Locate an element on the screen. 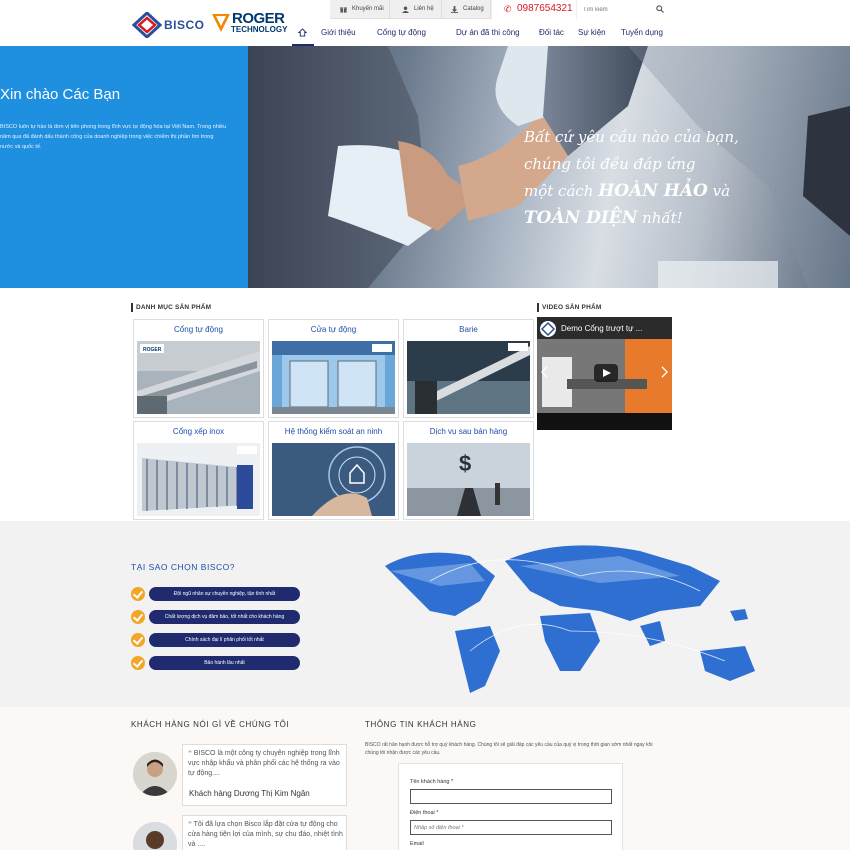 This screenshot has width=850, height=850. product-card-auto-gate: Cổng tự động ROGER is located at coordinates (198, 368).